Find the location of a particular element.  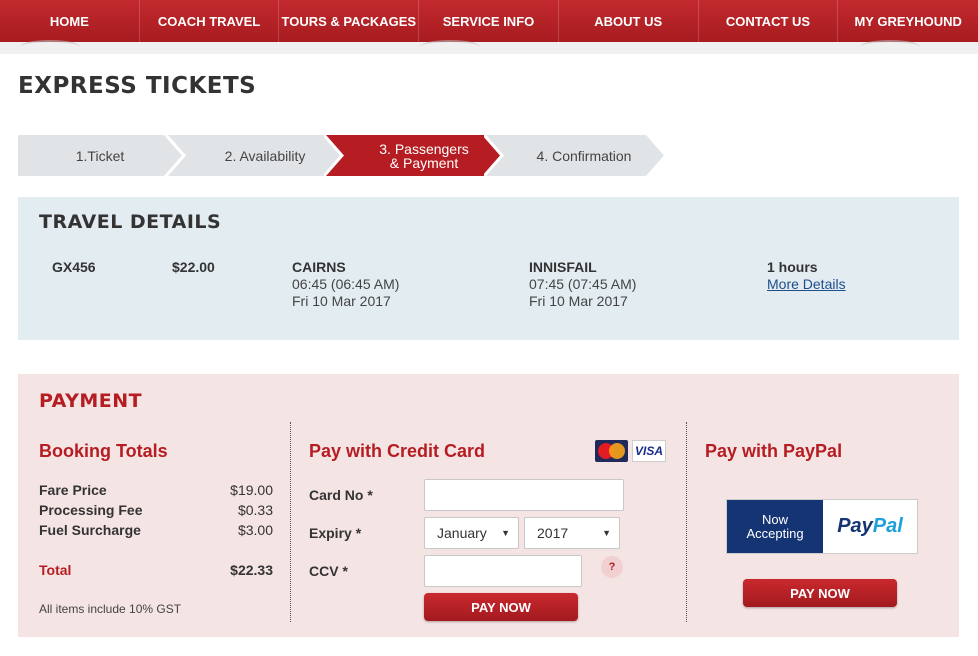

ccv-help-icon: ? is located at coordinates (612, 567).